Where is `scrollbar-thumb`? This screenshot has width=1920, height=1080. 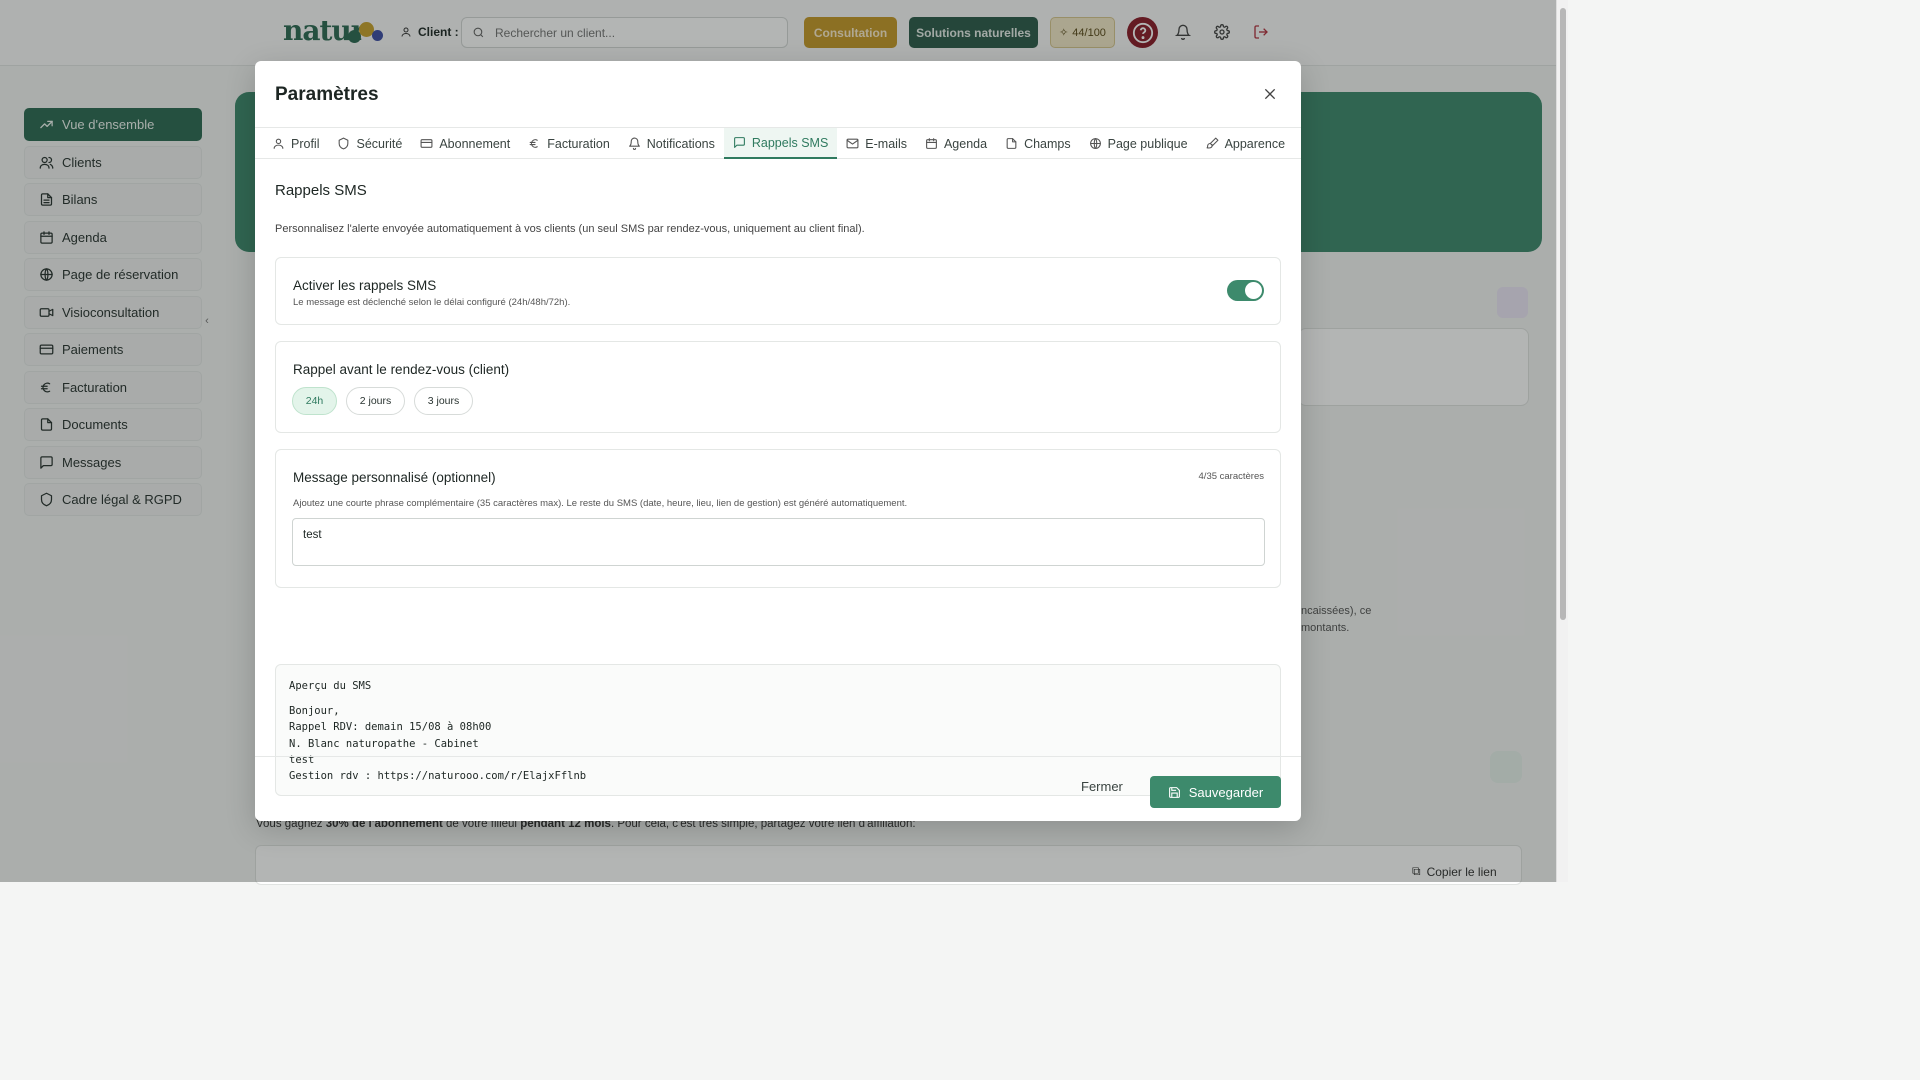
scrollbar-thumb is located at coordinates (1563, 314).